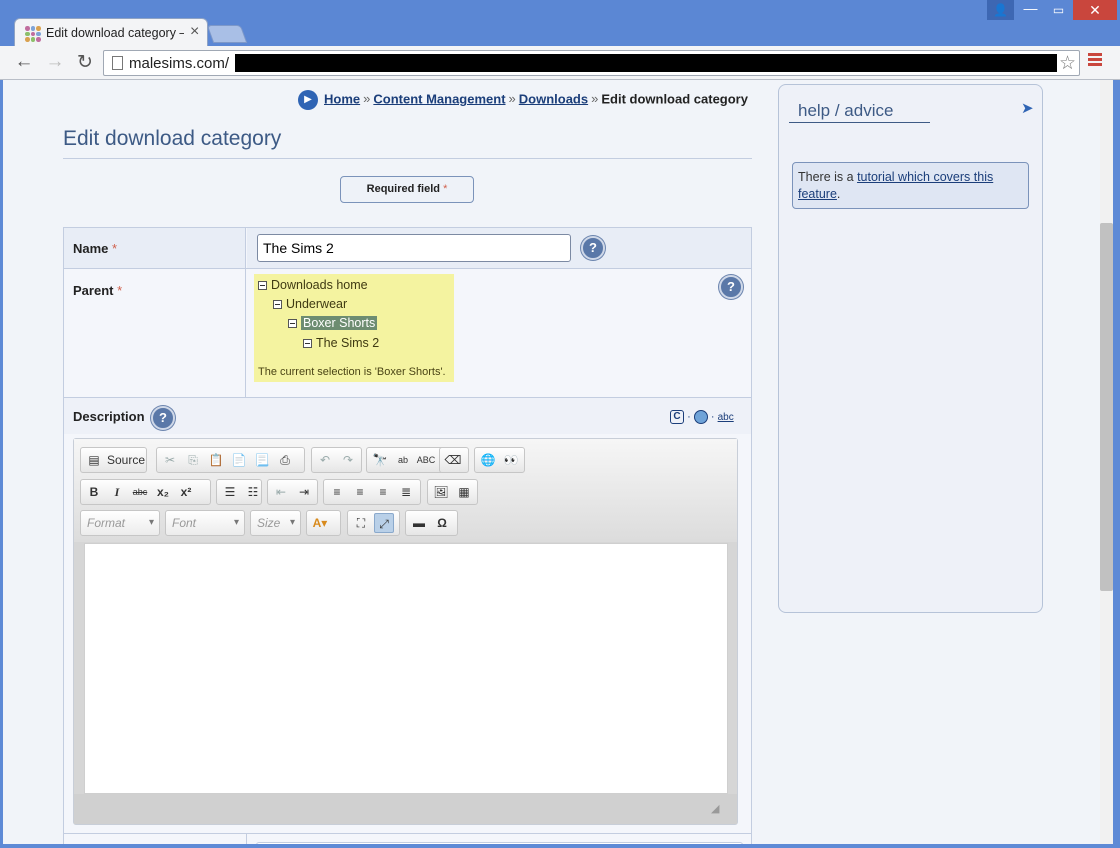 The image size is (1120, 848). What do you see at coordinates (348, 343) in the screenshot?
I see `tree-item-label: The Sims 2` at bounding box center [348, 343].